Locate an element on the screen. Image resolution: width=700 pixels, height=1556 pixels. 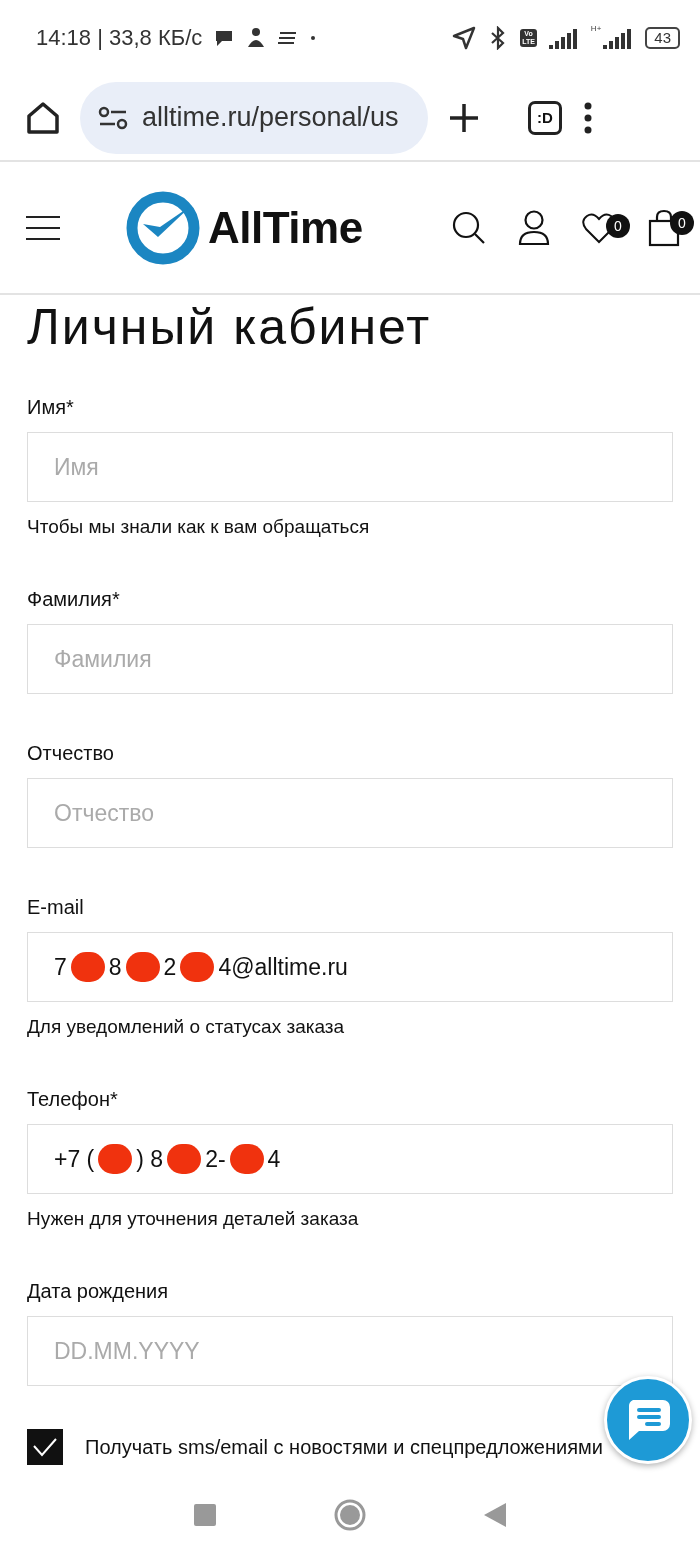
recents-icon is located at coordinates (205, 1514).